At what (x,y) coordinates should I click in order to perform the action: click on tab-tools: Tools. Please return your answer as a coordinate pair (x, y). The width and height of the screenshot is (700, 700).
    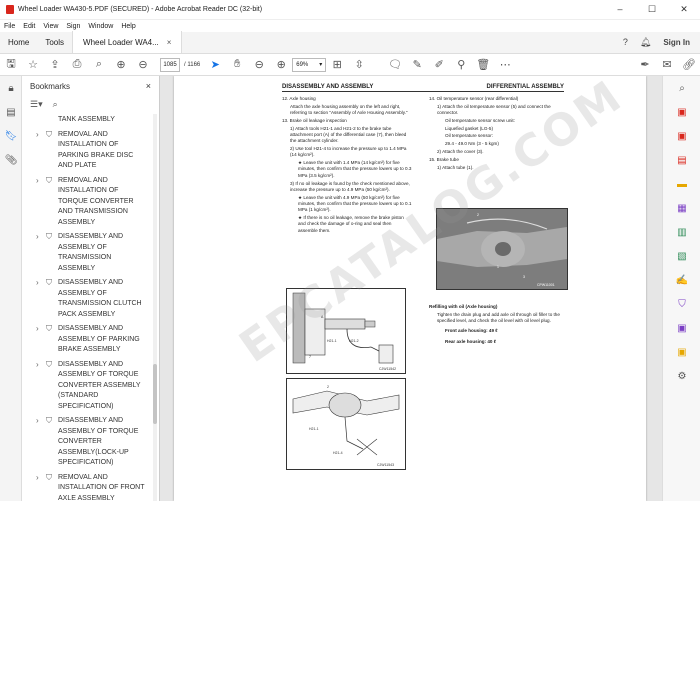
    Looking at the image, I should click on (54, 42).